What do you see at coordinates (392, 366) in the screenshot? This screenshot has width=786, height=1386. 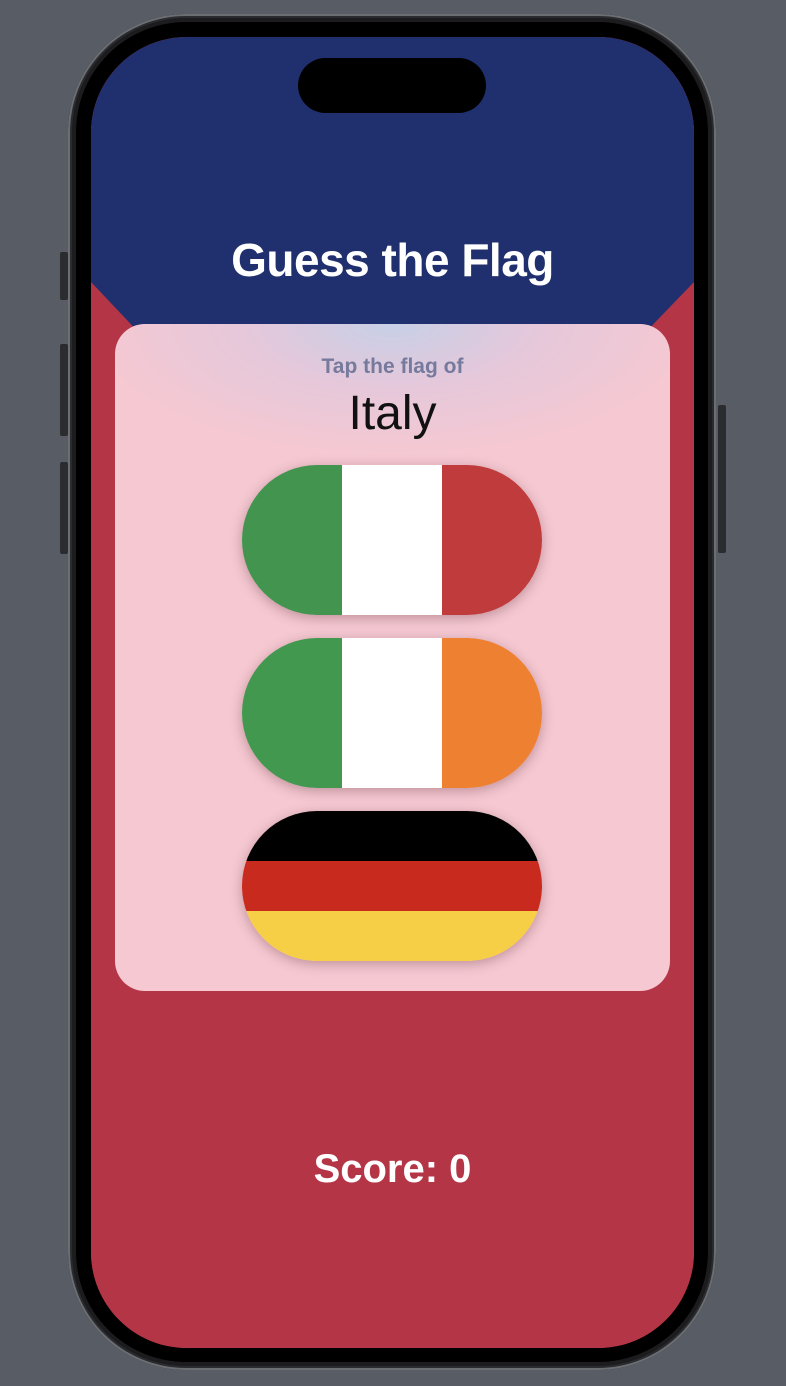 I see `prompt-label: Tap the flag of` at bounding box center [392, 366].